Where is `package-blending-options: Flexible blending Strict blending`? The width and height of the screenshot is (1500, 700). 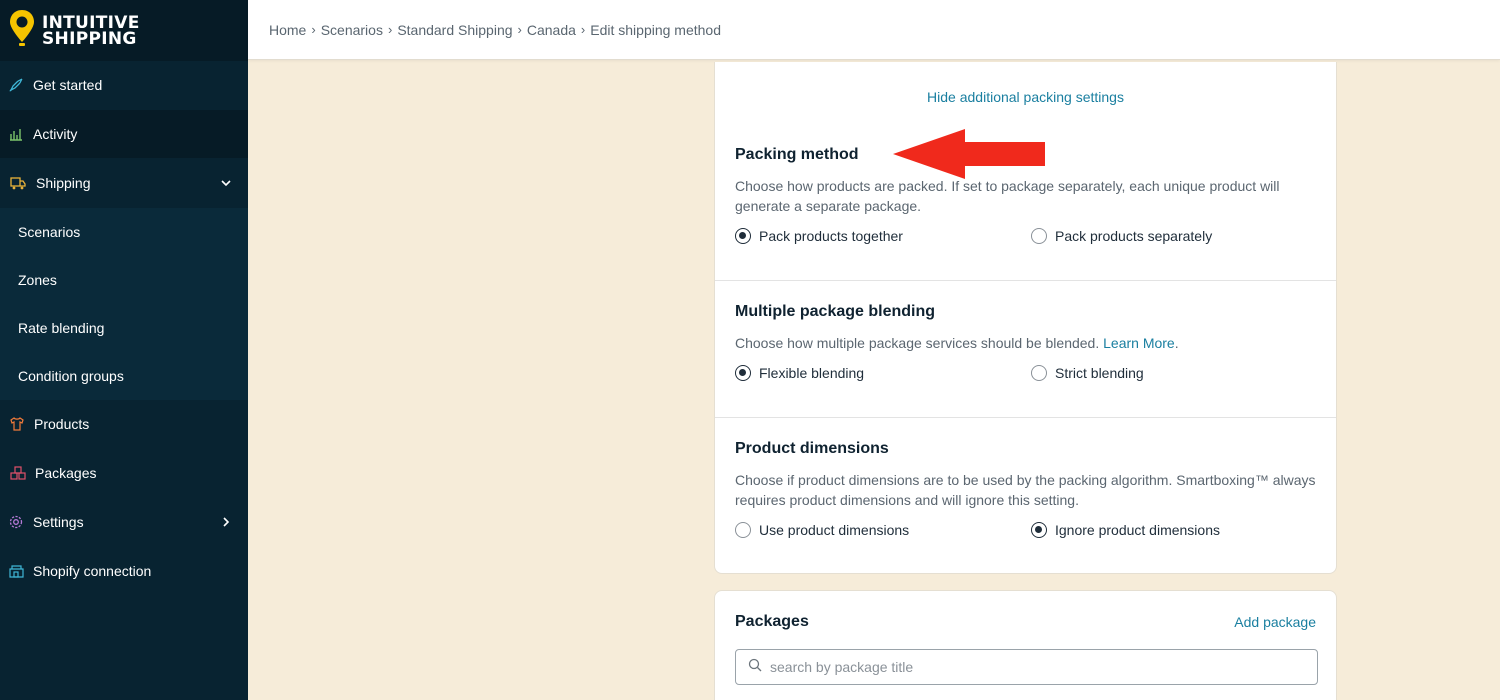 package-blending-options: Flexible blending Strict blending is located at coordinates (1025, 375).